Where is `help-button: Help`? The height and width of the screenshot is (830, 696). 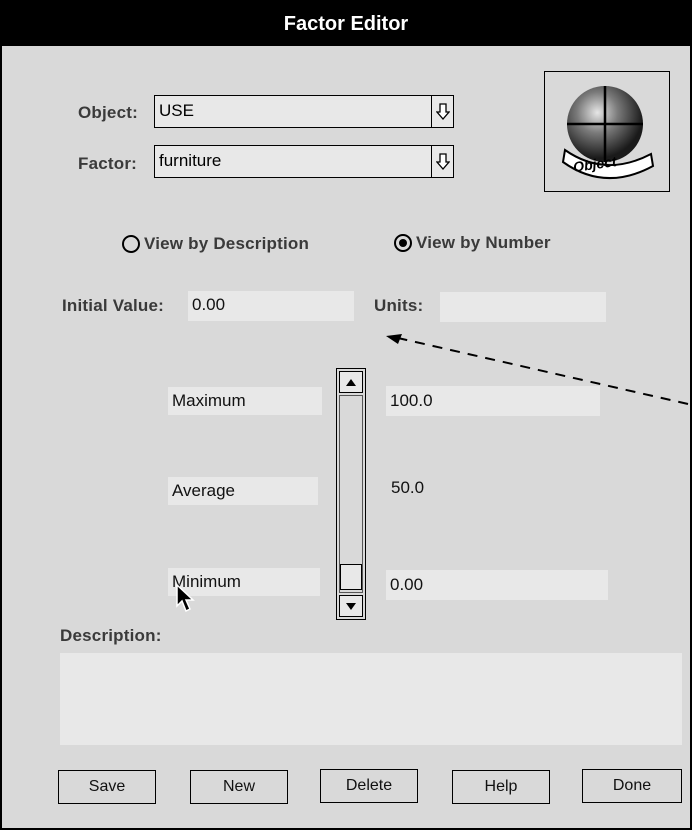 help-button: Help is located at coordinates (501, 787).